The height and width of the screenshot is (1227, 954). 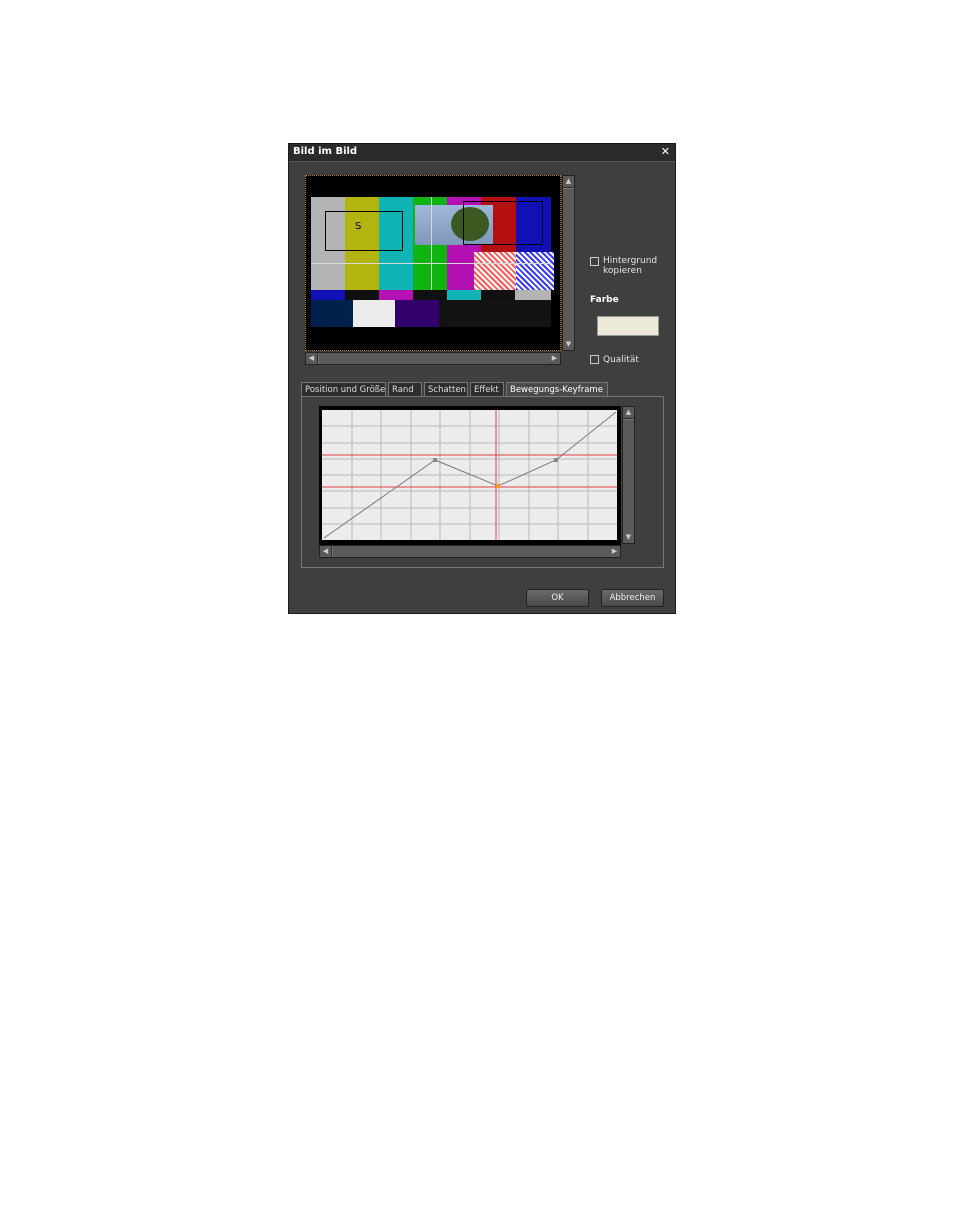 I want to click on qualitaet-label: Qualität, so click(x=621, y=360).